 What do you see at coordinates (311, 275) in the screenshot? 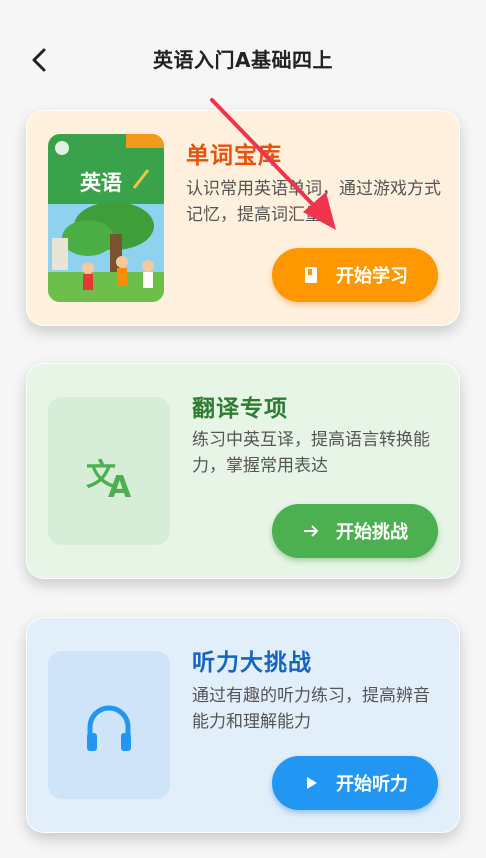
I see `book-icon` at bounding box center [311, 275].